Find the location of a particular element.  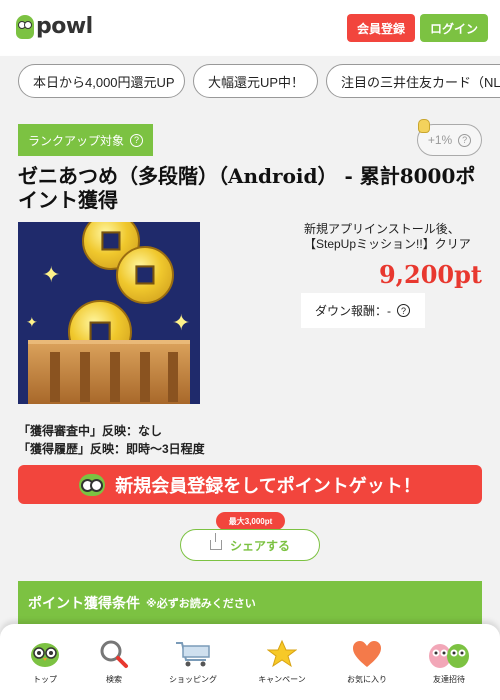

offer-points: 9,200pt is located at coordinates (430, 274).